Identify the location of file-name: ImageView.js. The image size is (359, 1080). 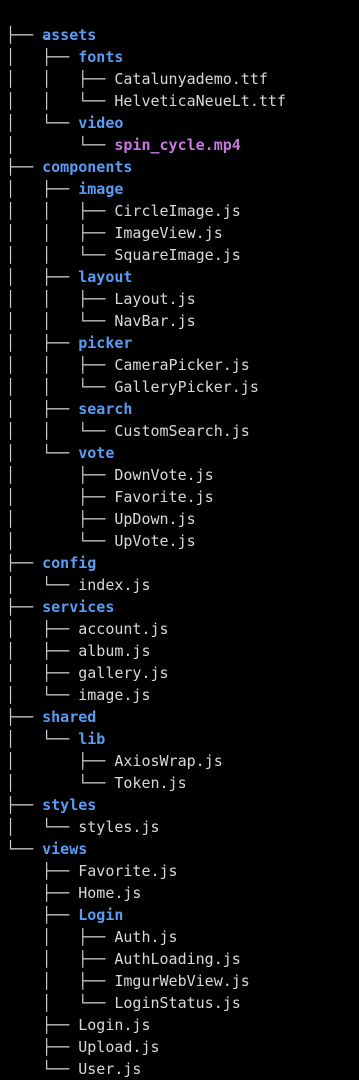
(168, 233).